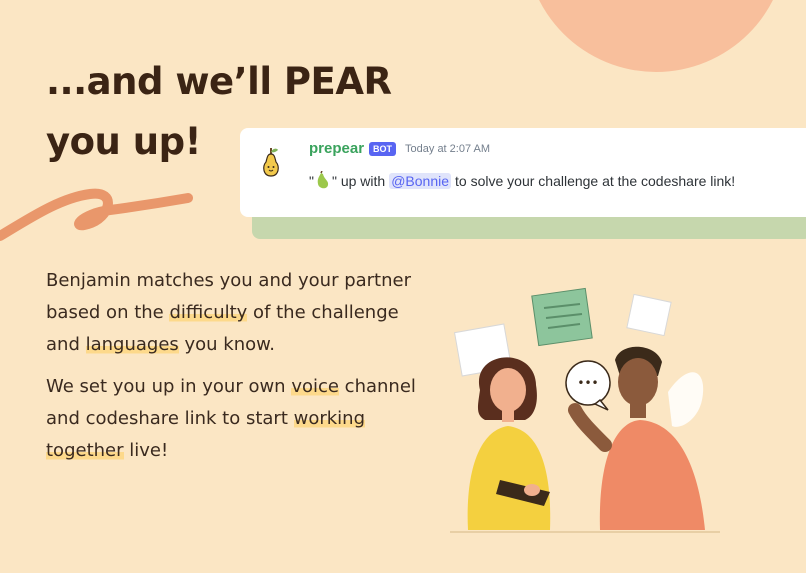  Describe the element at coordinates (587, 383) in the screenshot. I see `speech-bubble-dots: •••` at that location.